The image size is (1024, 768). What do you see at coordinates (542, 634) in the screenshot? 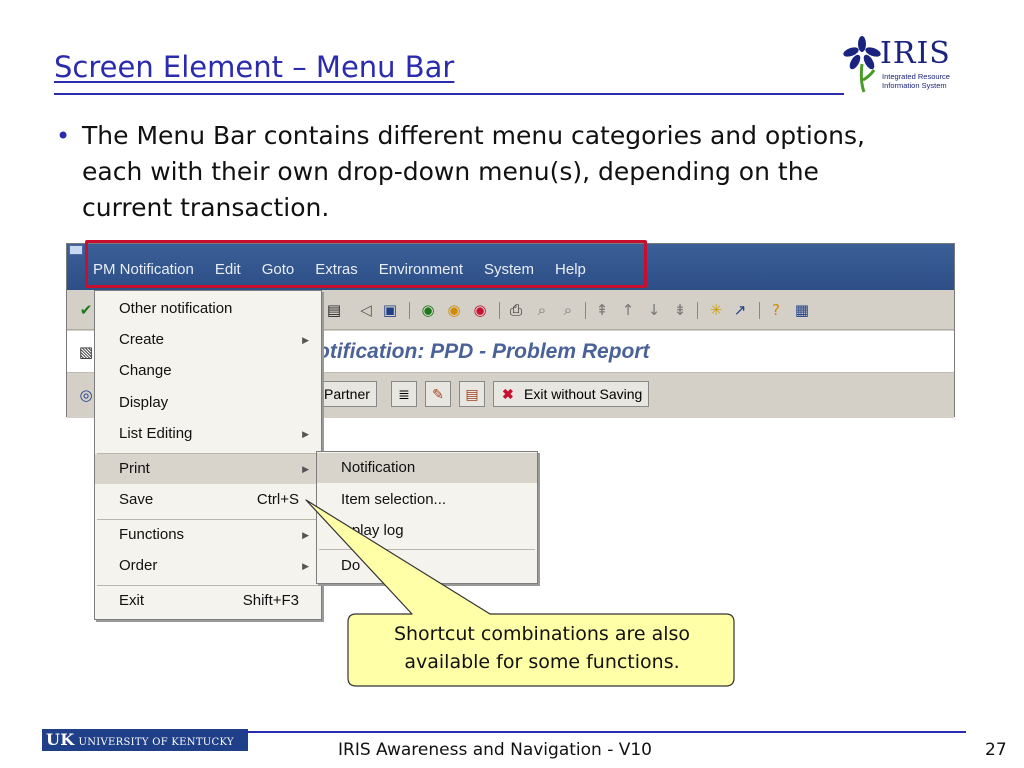
I see `callout-line1: Shortcut combinations are also` at bounding box center [542, 634].